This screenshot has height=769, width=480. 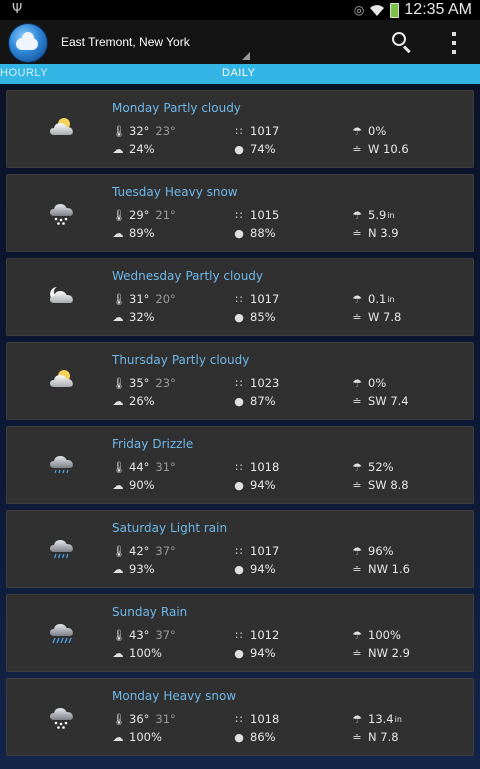 I want to click on temperature: 🌡 36° 31°, so click(x=144, y=719).